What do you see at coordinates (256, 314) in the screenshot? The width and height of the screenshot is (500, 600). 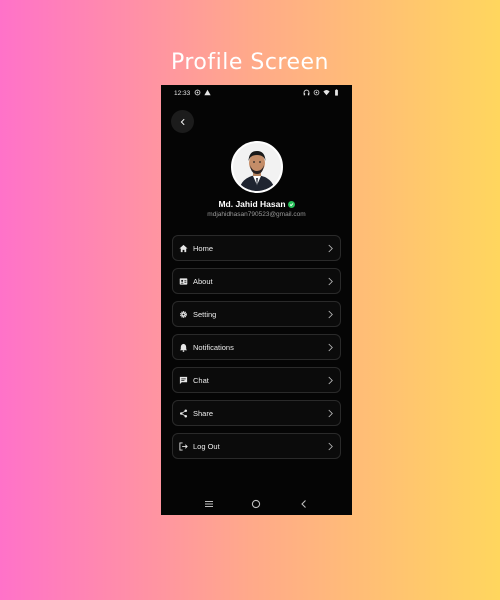 I see `menu-item-setting: Setting` at bounding box center [256, 314].